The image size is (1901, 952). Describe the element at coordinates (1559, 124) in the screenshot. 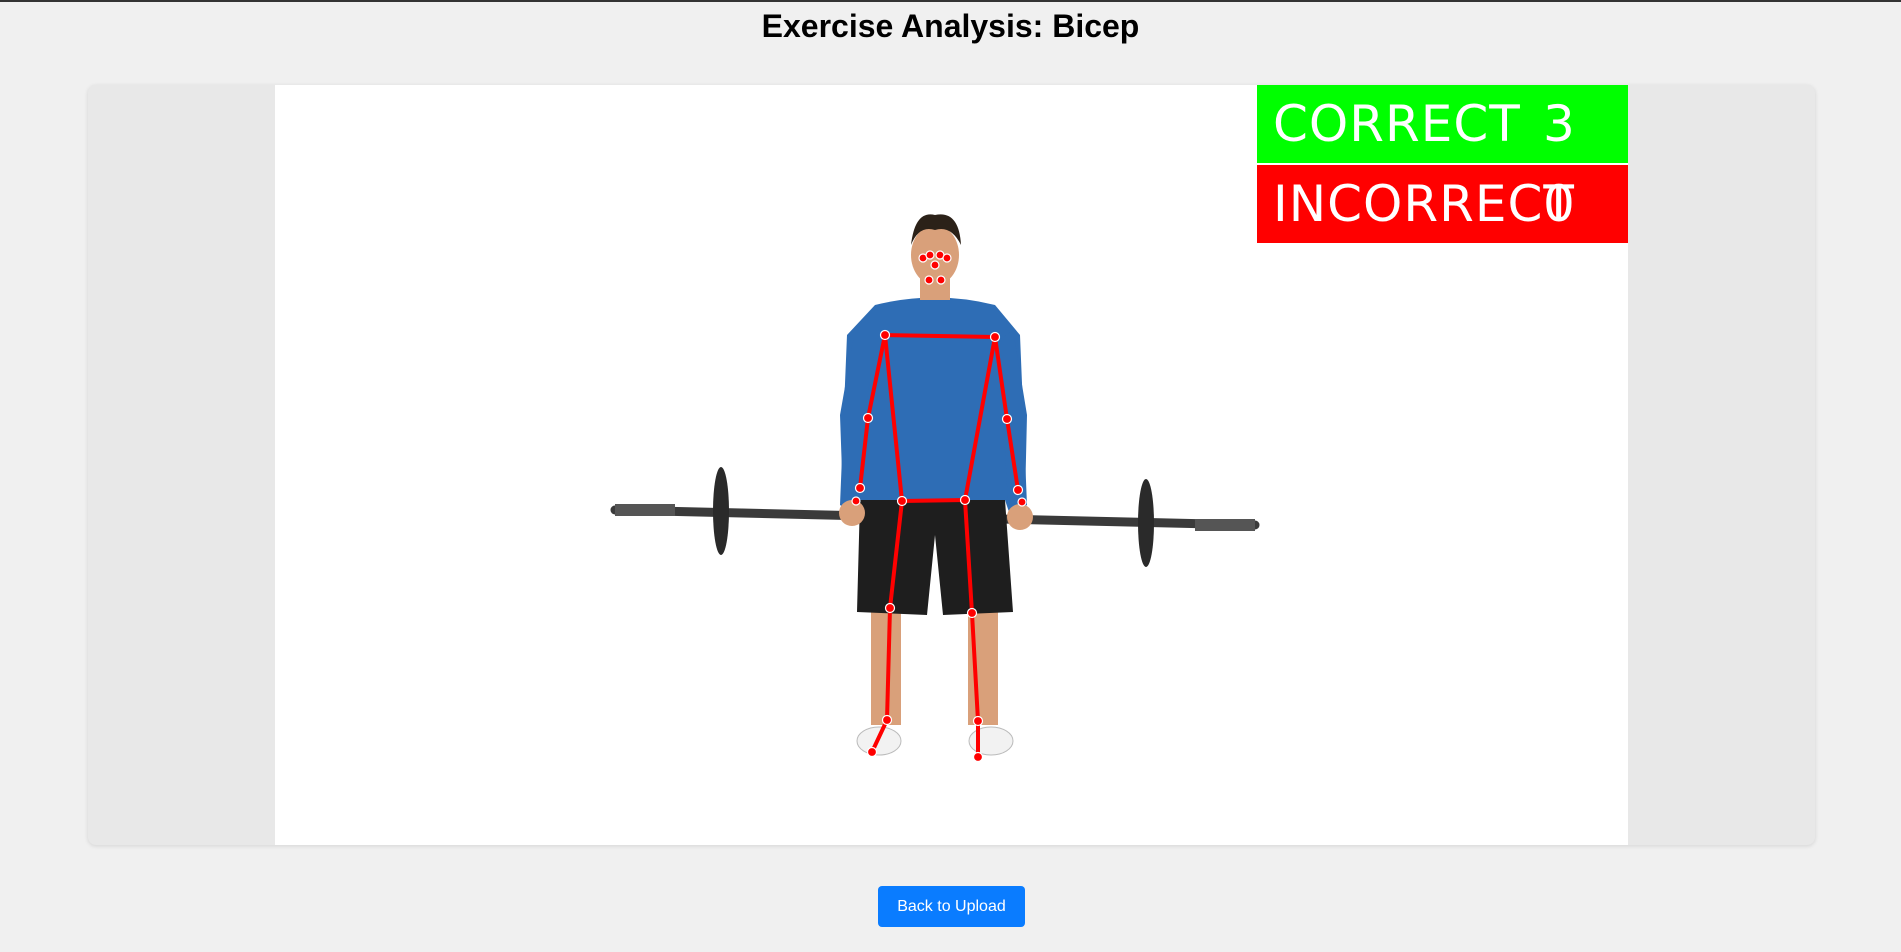

I see `correct-count: 3` at that location.